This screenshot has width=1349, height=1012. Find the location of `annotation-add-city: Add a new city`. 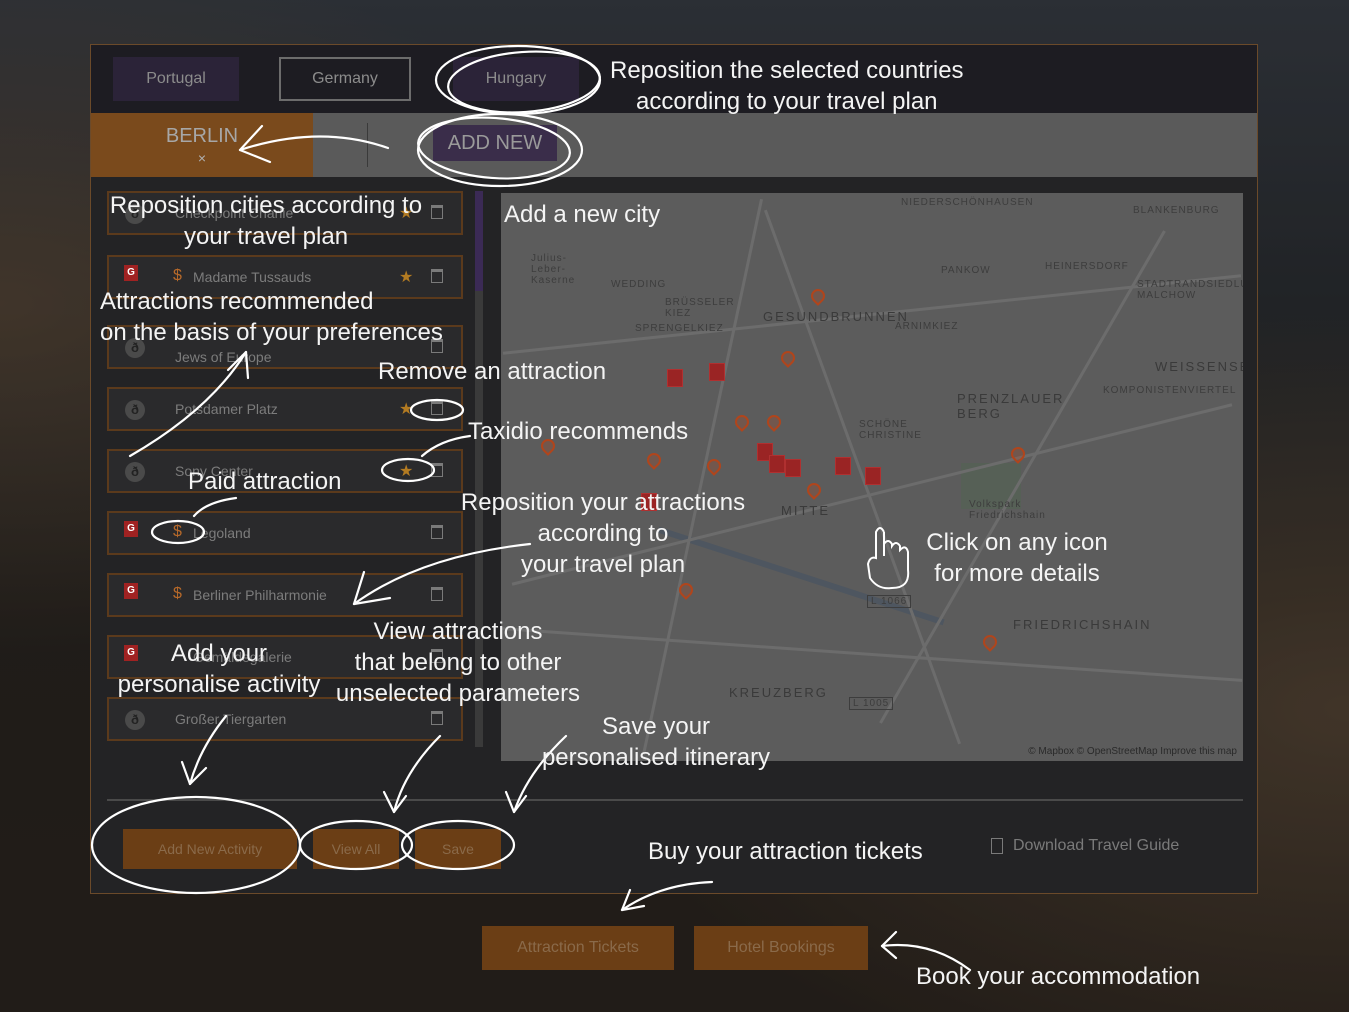

annotation-add-city: Add a new city is located at coordinates (582, 214).